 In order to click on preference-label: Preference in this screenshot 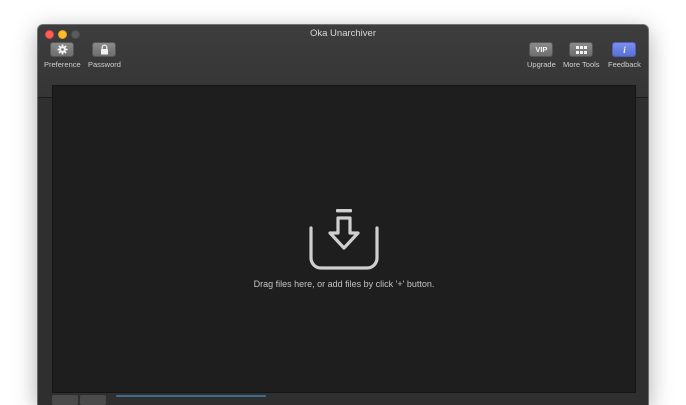, I will do `click(62, 64)`.